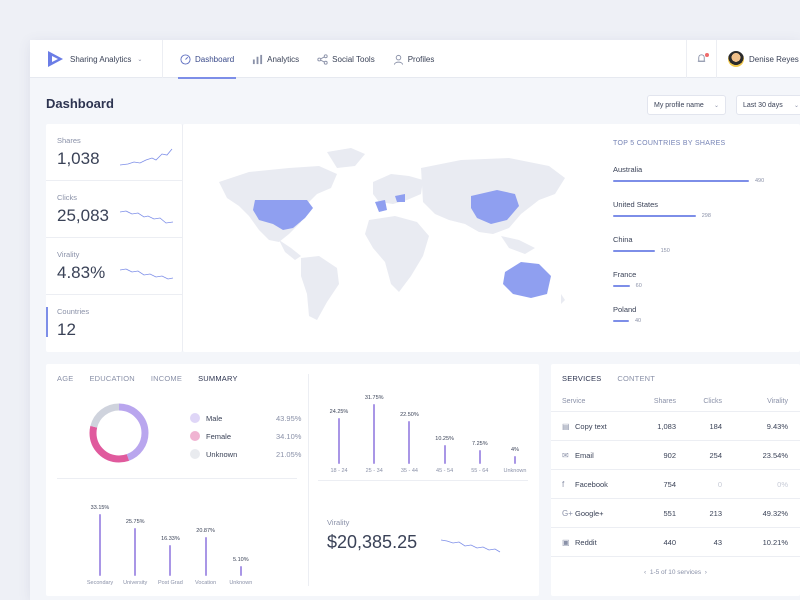 The height and width of the screenshot is (600, 800). Describe the element at coordinates (135, 551) in the screenshot. I see `bar-university` at that location.